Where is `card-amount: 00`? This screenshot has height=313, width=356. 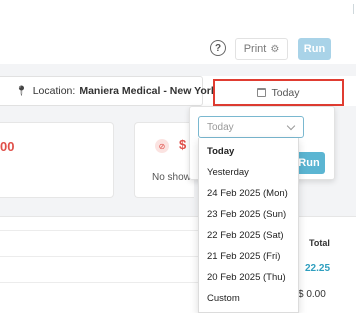 card-amount: 00 is located at coordinates (7, 146).